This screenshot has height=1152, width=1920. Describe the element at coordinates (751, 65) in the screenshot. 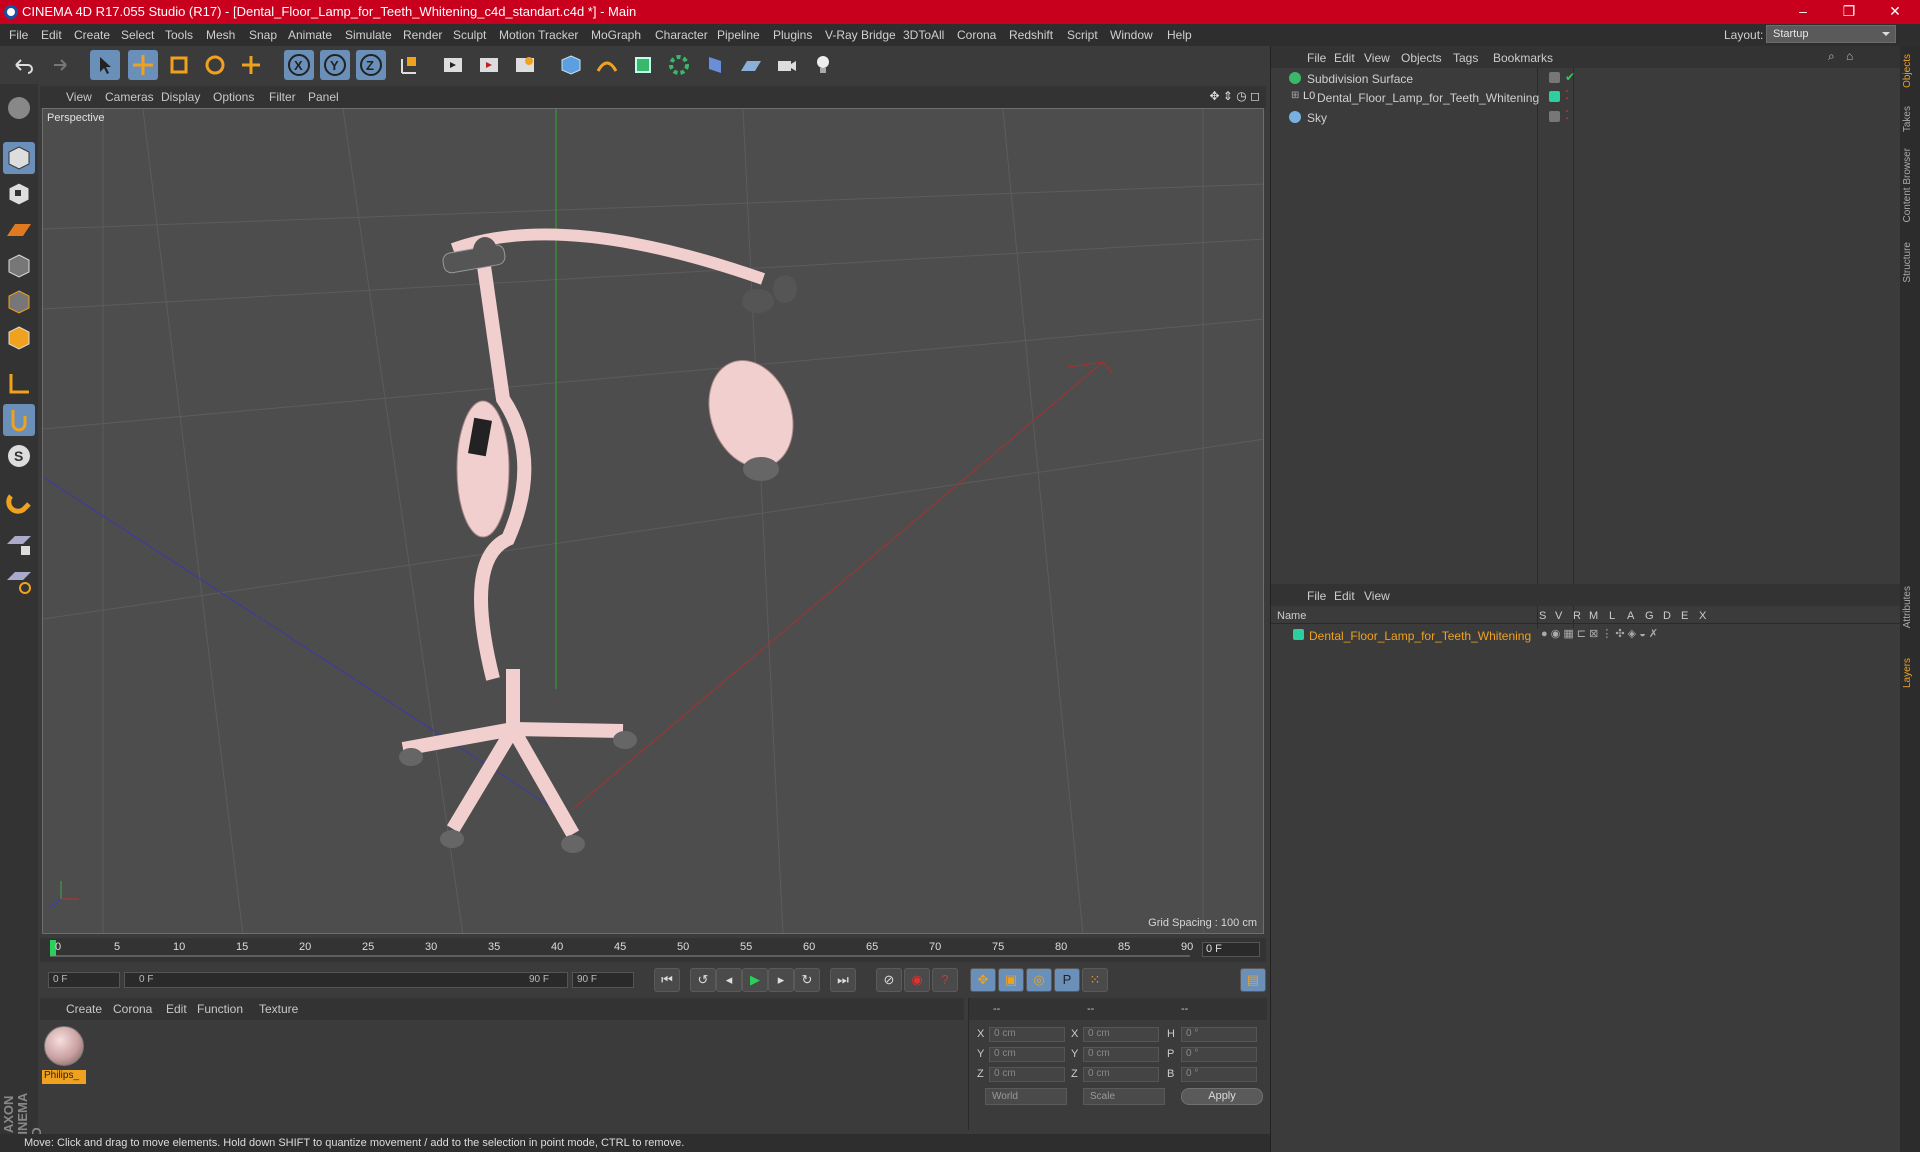

I see `floor-icon` at that location.